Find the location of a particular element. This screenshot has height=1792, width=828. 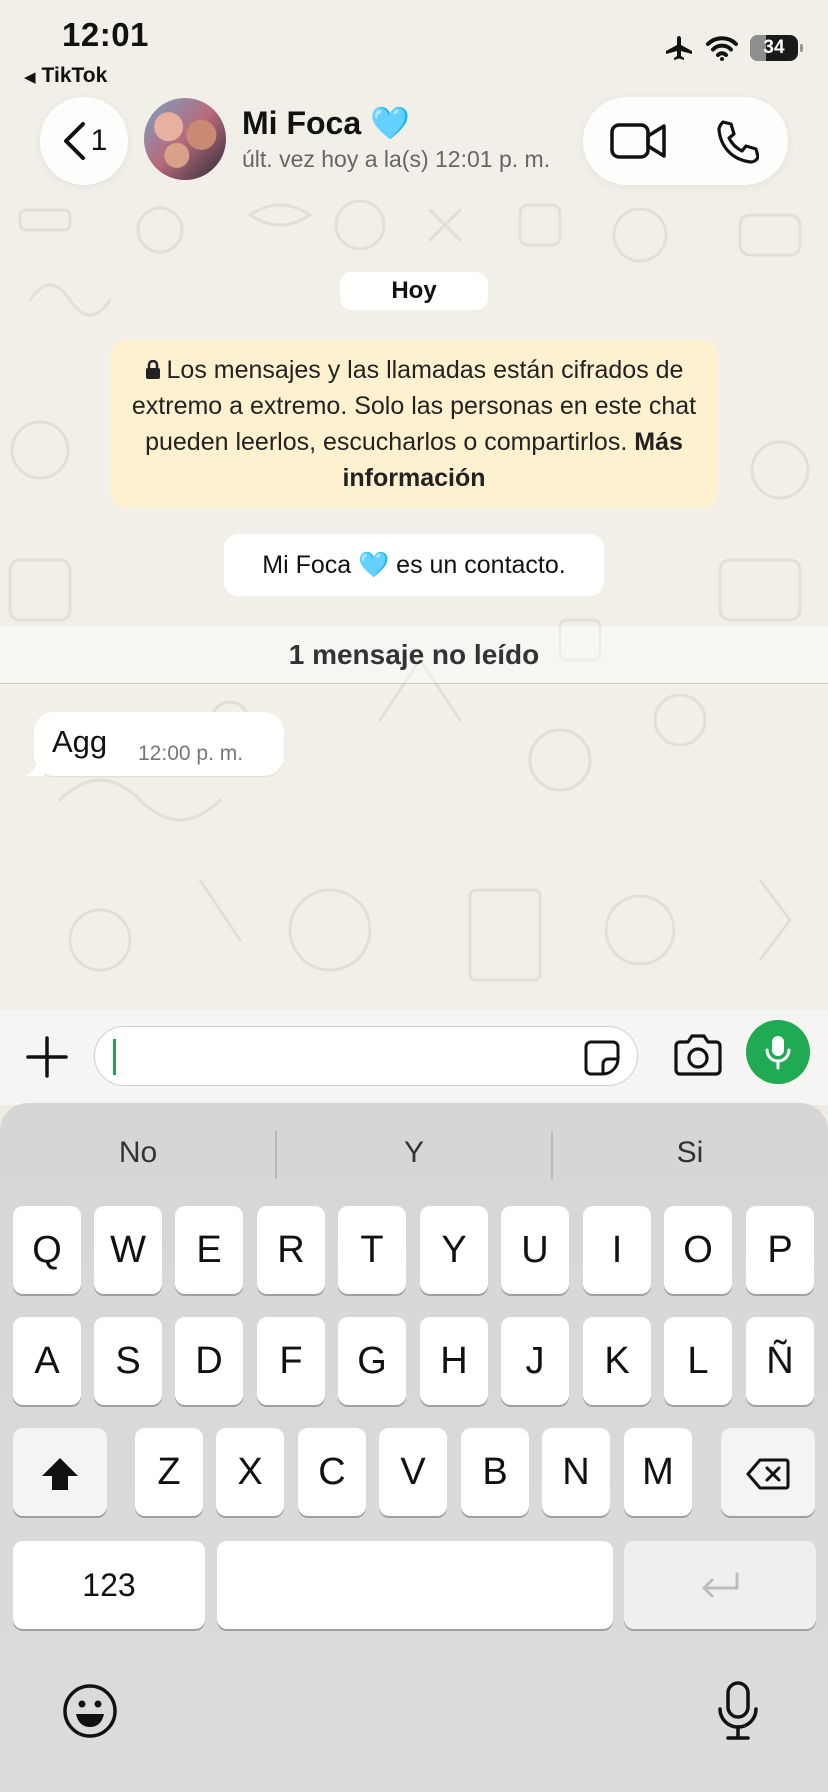

key: W is located at coordinates (128, 1250).